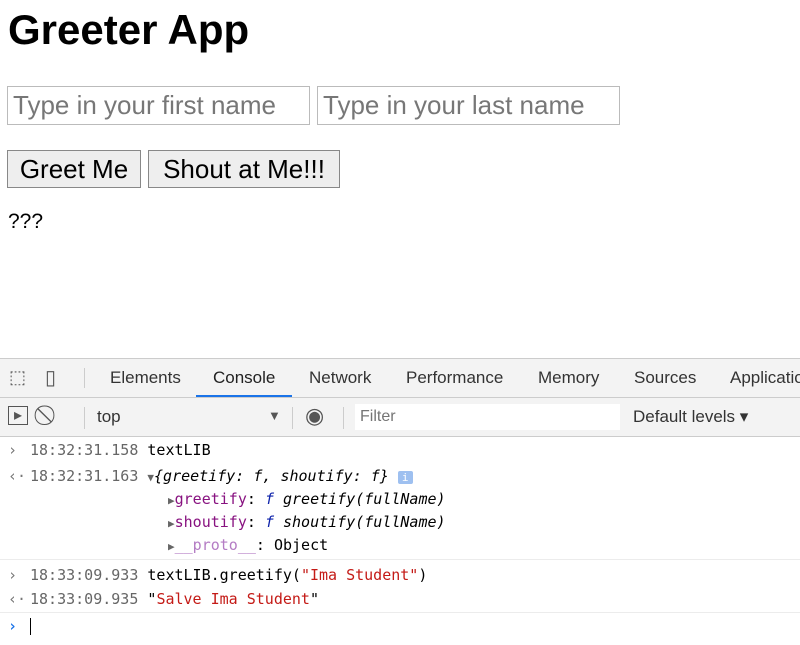 Image resolution: width=800 pixels, height=645 pixels. I want to click on prop-value: greetify(fullName), so click(359, 499).